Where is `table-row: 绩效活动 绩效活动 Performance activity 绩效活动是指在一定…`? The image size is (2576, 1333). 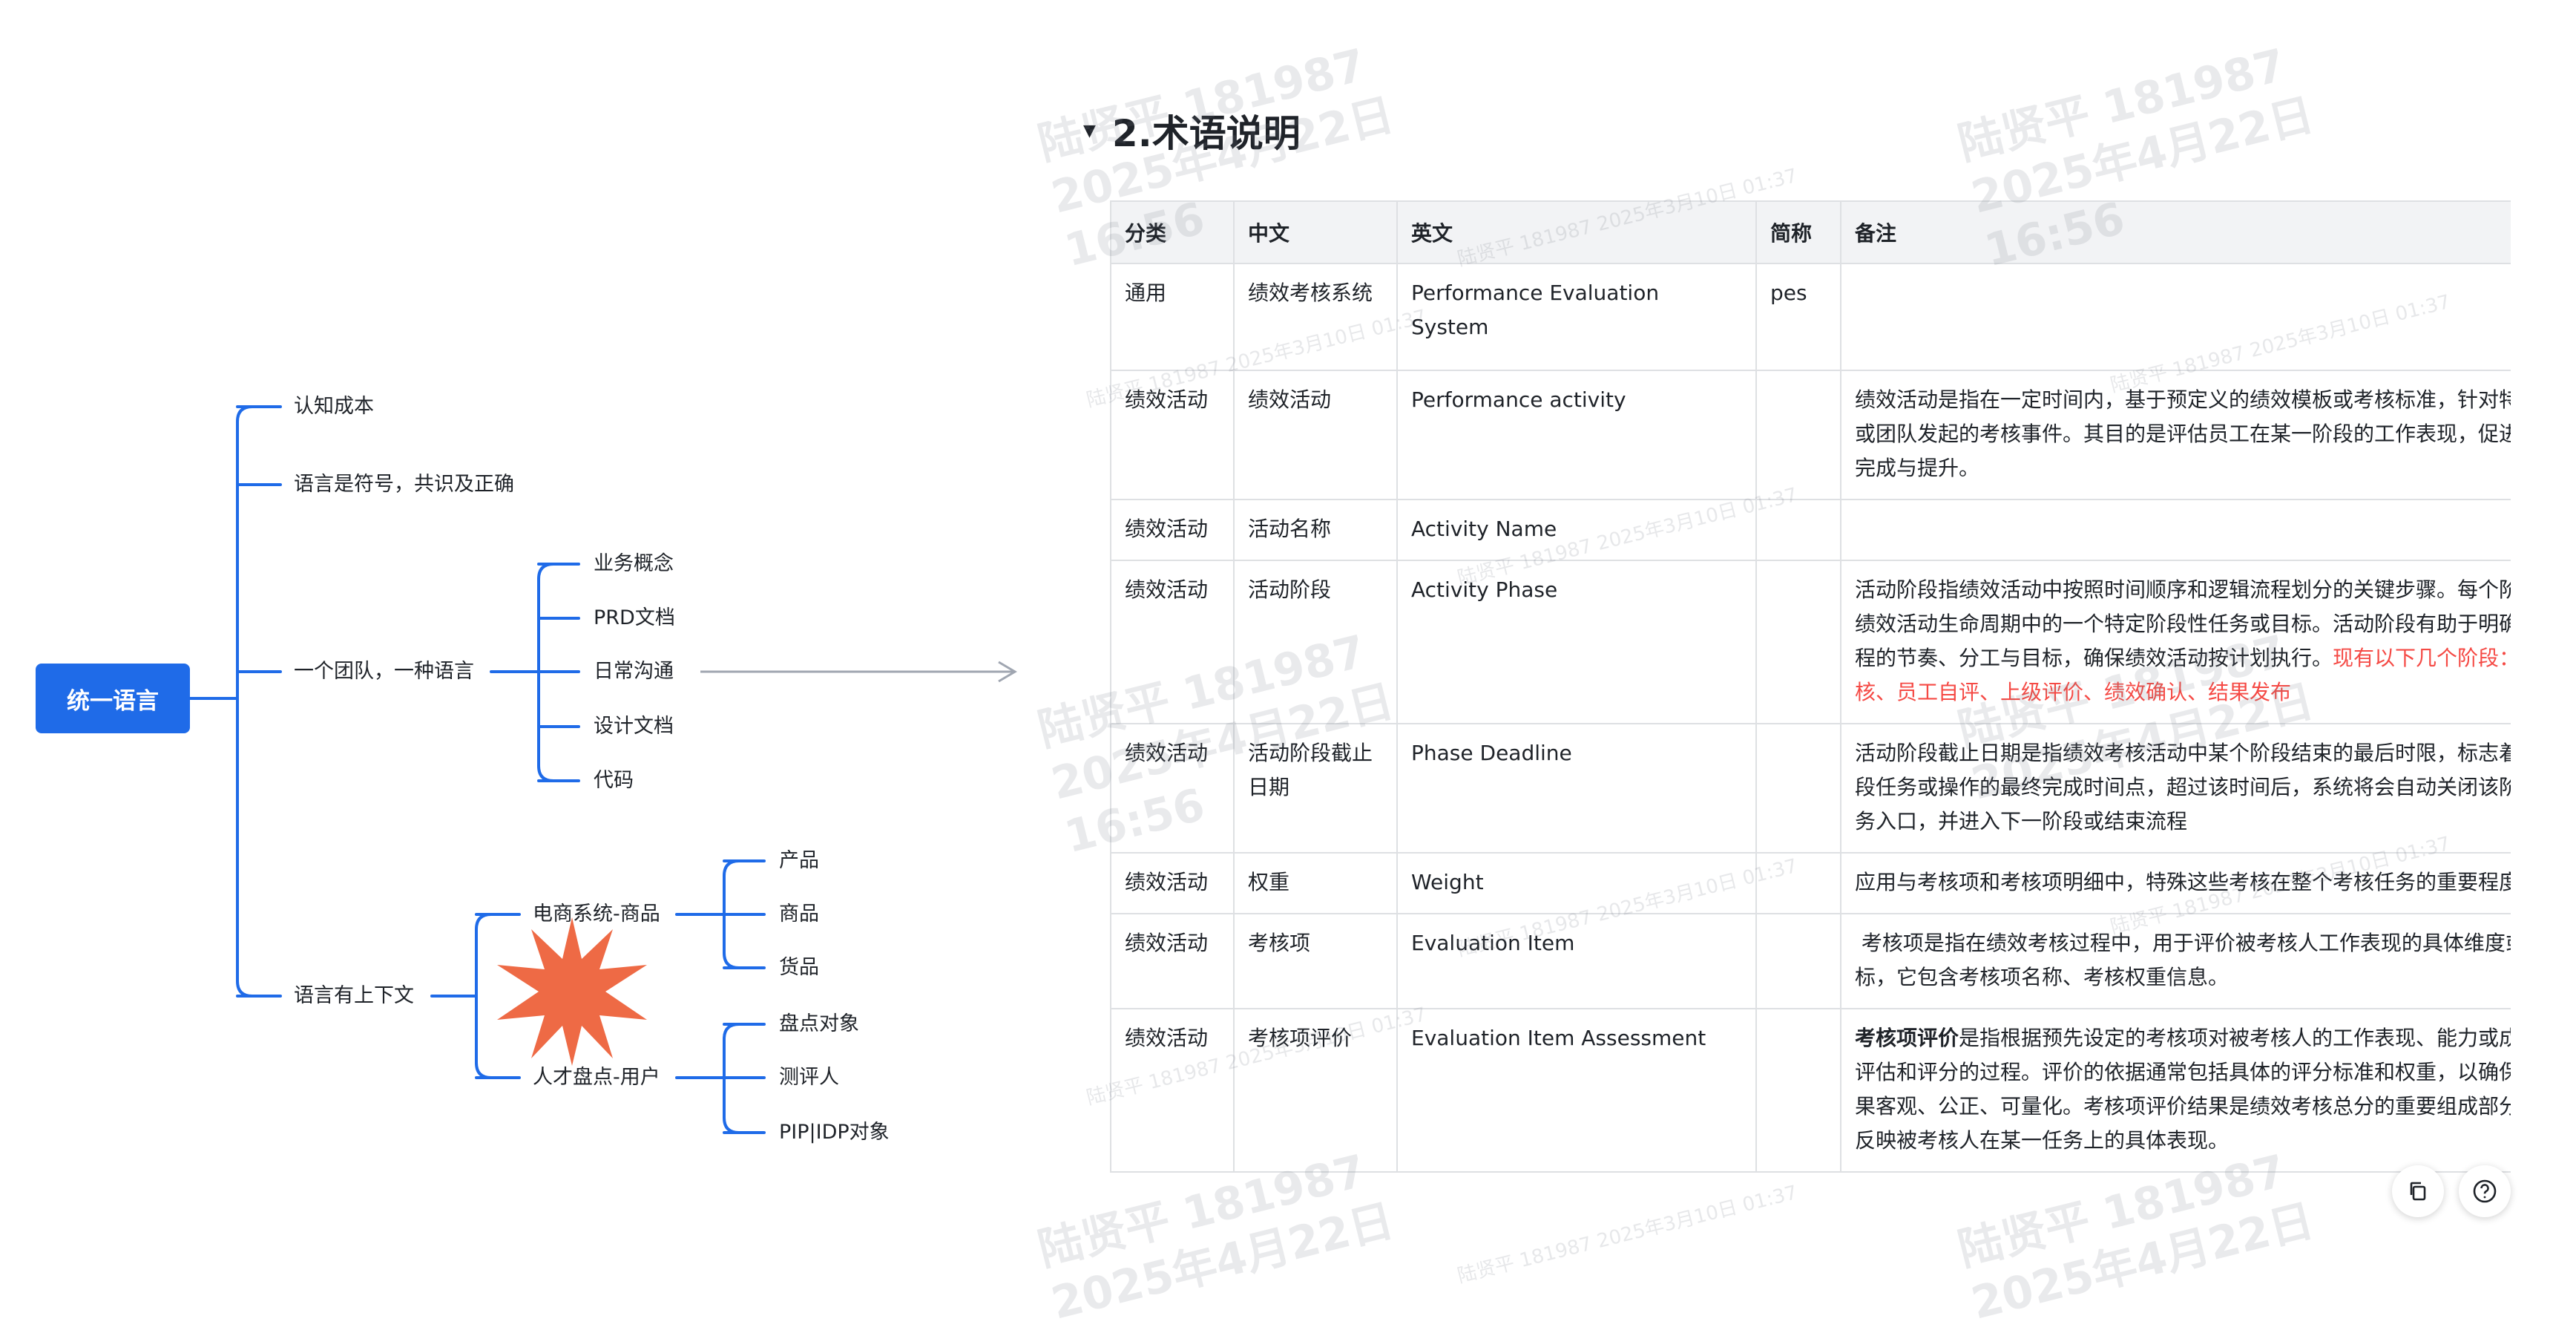
table-row: 绩效活动 绩效活动 Performance activity 绩效活动是指在一定… is located at coordinates (1810, 435).